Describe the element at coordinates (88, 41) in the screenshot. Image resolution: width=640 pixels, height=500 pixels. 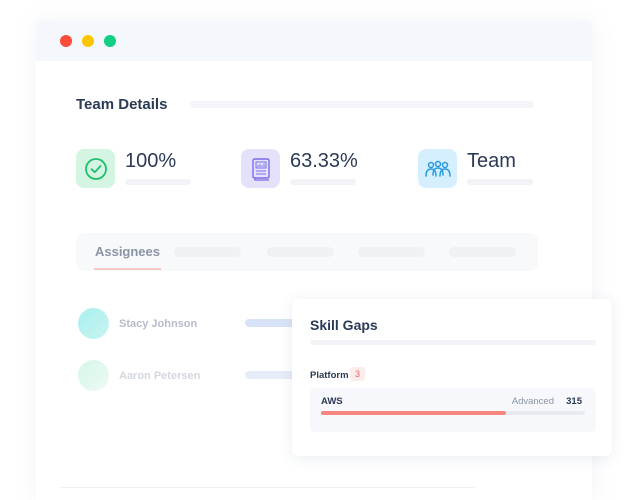
I see `minimize-window-button` at that location.